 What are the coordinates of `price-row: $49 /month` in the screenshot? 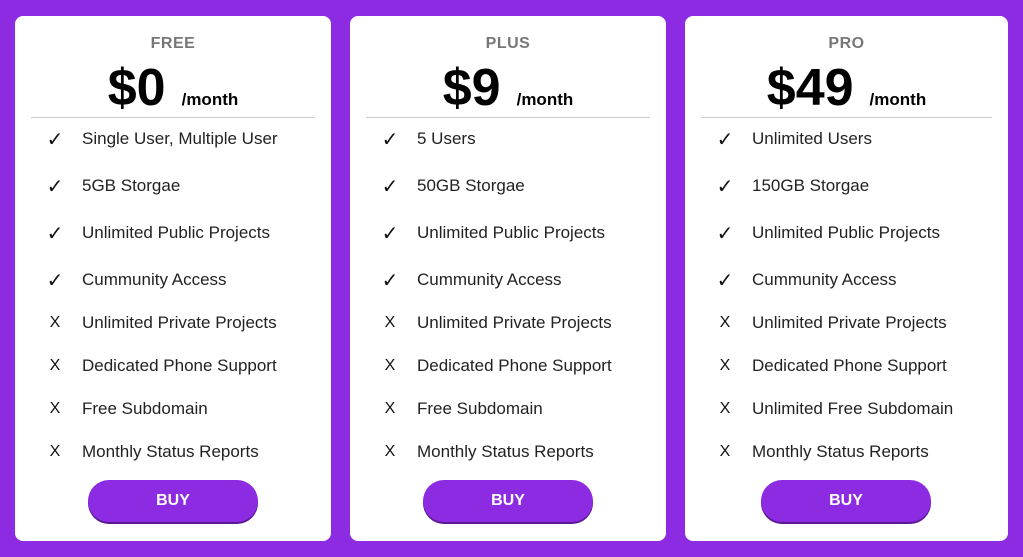 It's located at (846, 88).